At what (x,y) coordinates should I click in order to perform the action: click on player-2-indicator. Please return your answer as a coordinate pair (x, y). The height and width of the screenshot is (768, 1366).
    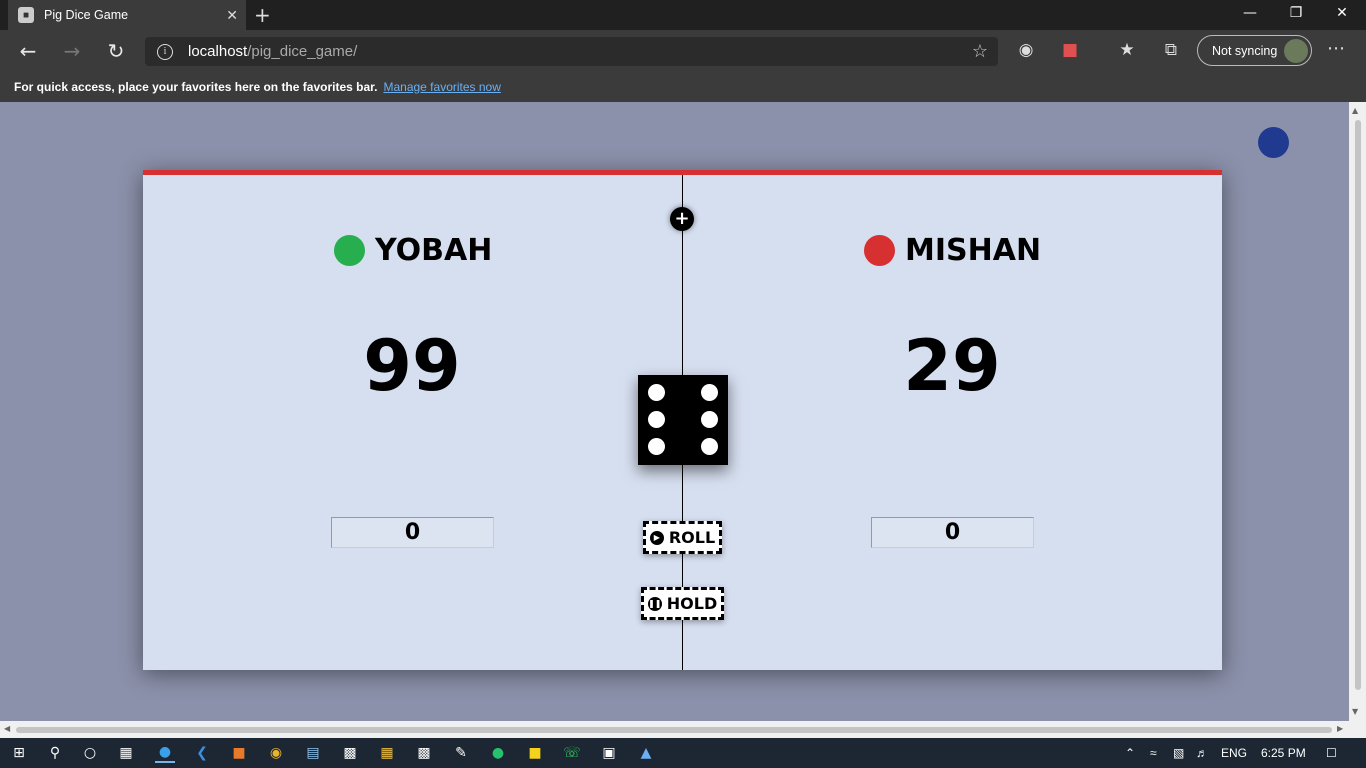
    Looking at the image, I should click on (879, 250).